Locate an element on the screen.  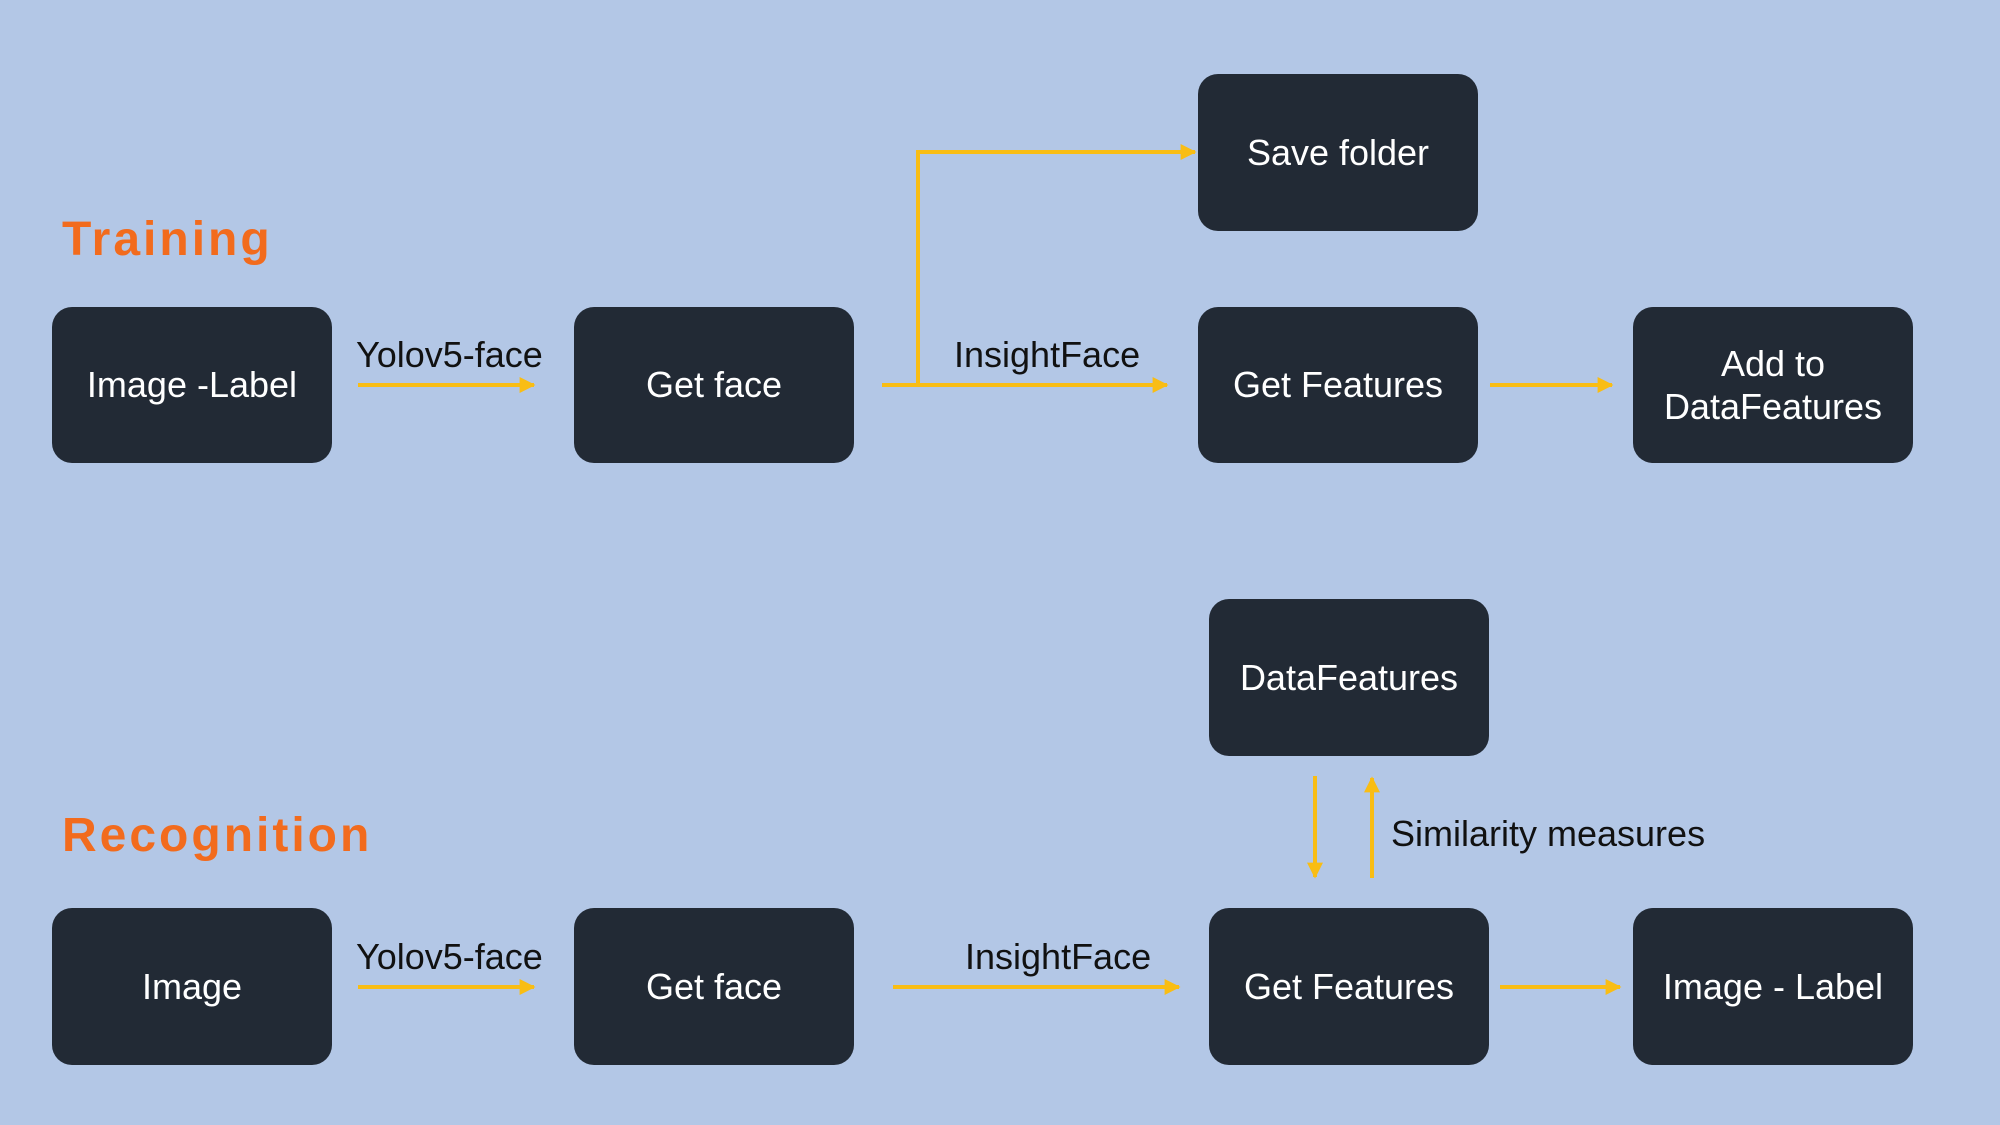
training-yolov5-edge-label: Yolov5-face is located at coordinates (449, 354).